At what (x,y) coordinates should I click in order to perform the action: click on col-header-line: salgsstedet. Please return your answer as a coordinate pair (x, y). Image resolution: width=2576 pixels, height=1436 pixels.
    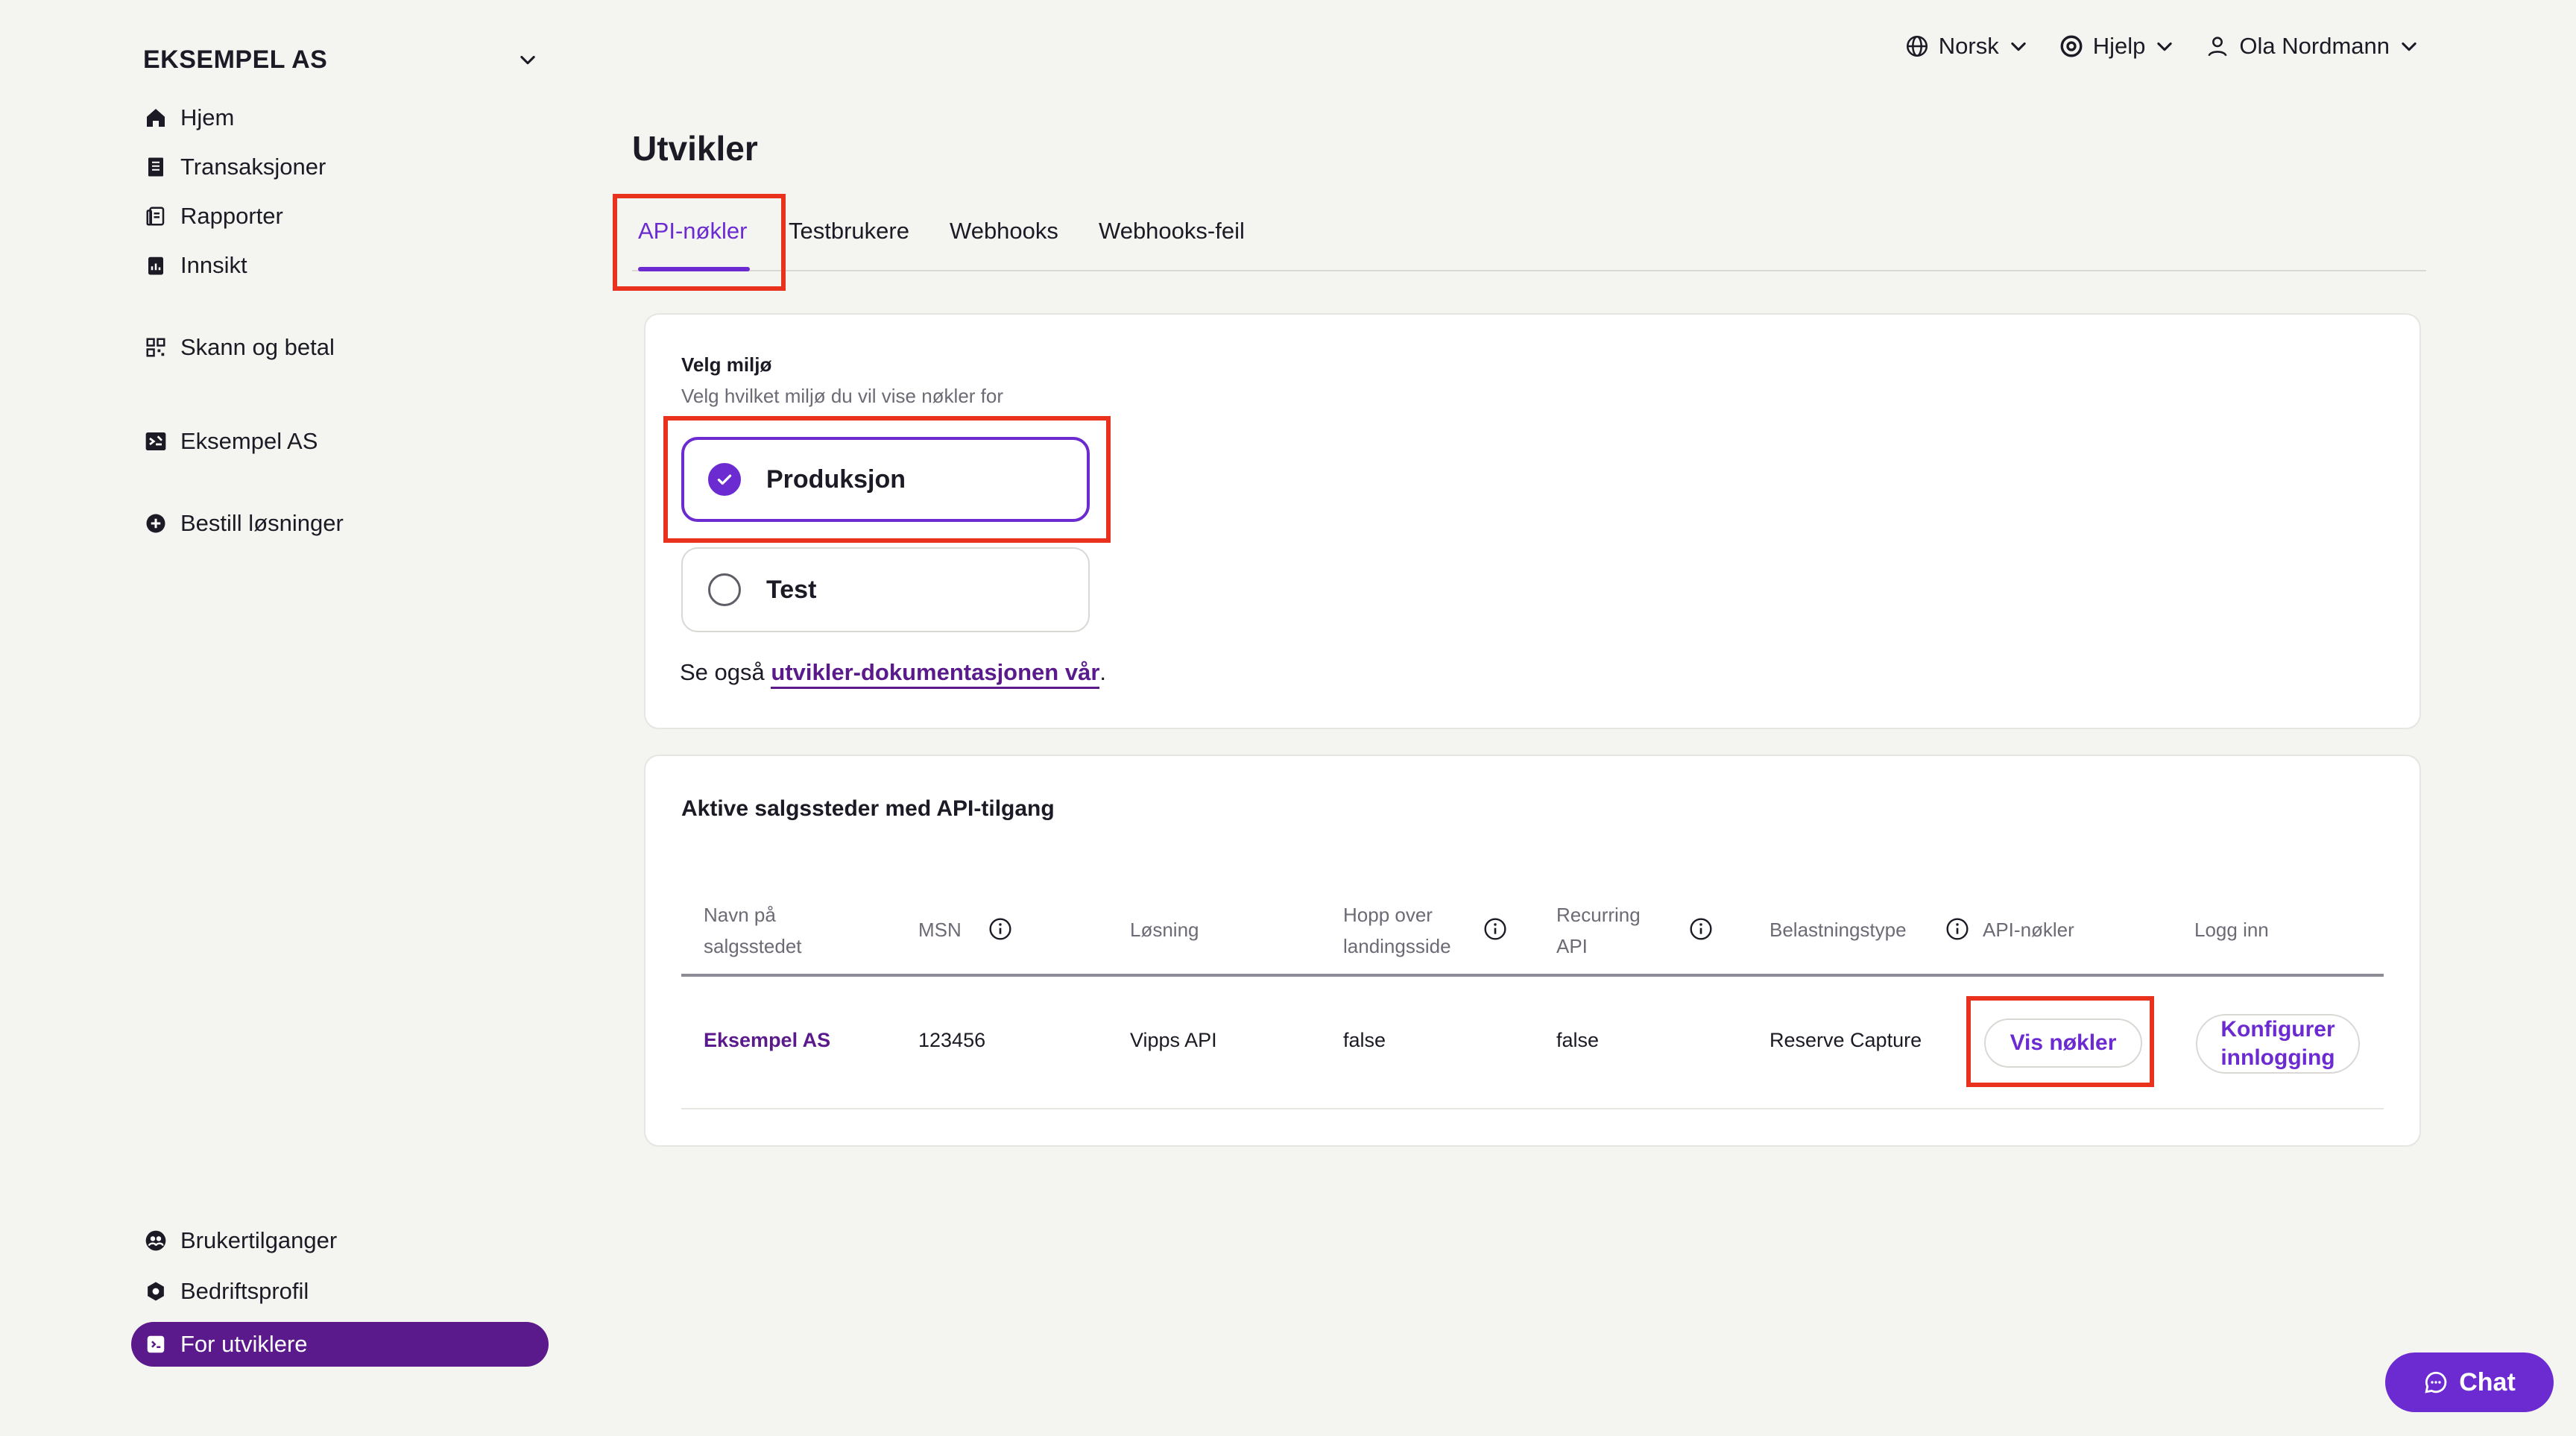
    Looking at the image, I should click on (753, 946).